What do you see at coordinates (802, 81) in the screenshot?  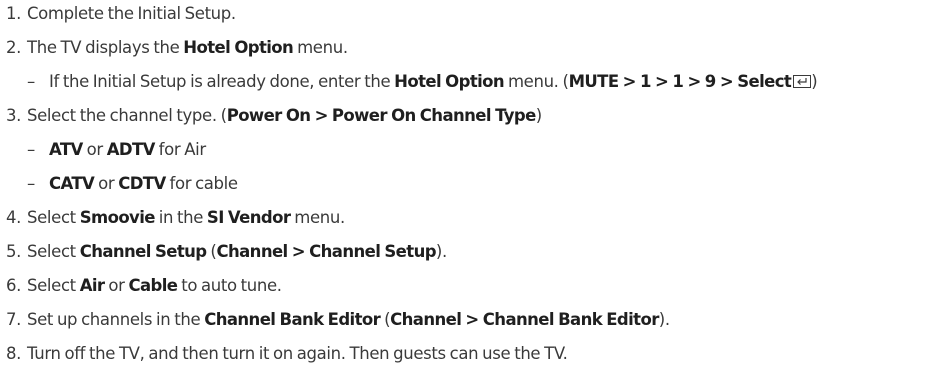 I see `enter-key-icon` at bounding box center [802, 81].